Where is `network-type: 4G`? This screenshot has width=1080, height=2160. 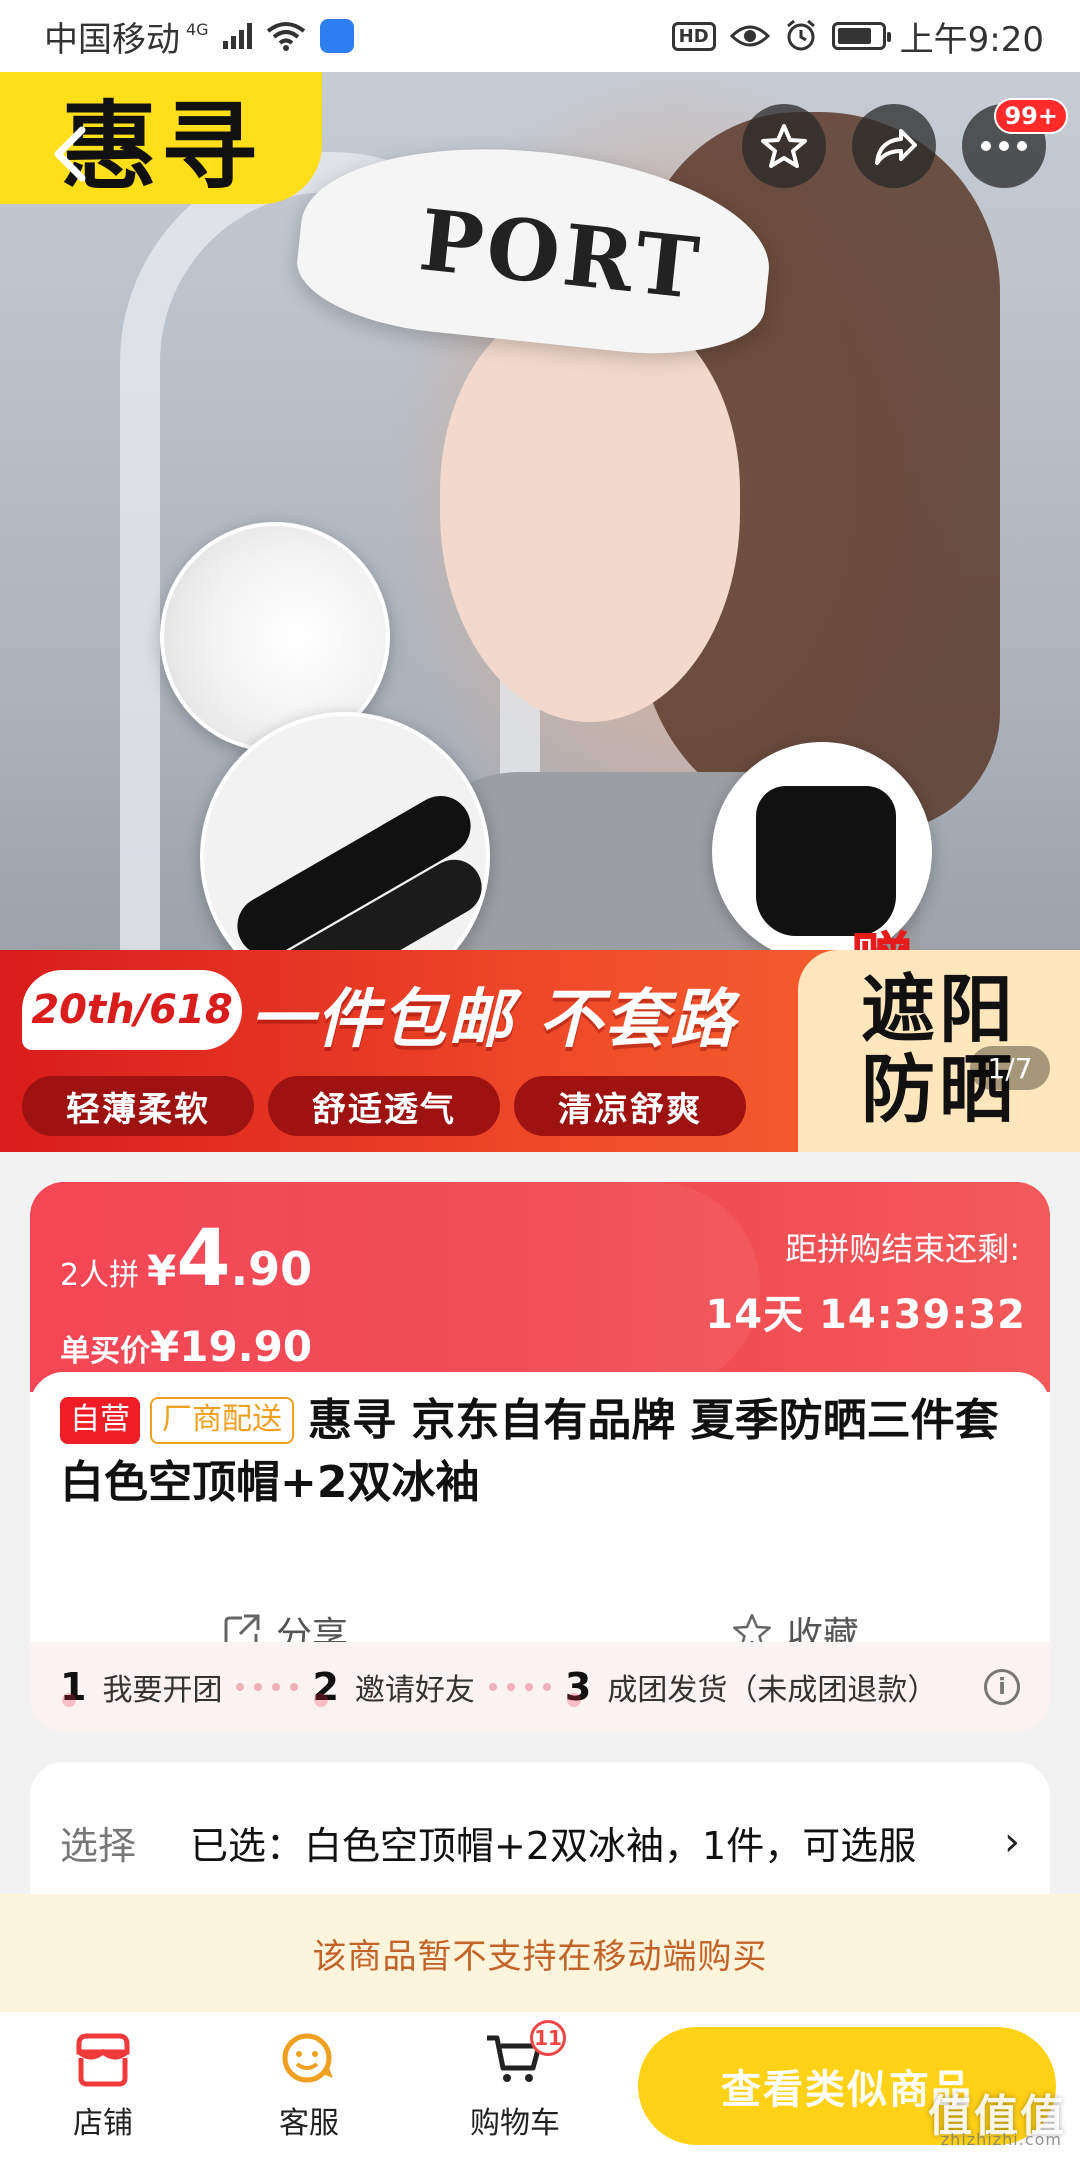
network-type: 4G is located at coordinates (197, 29).